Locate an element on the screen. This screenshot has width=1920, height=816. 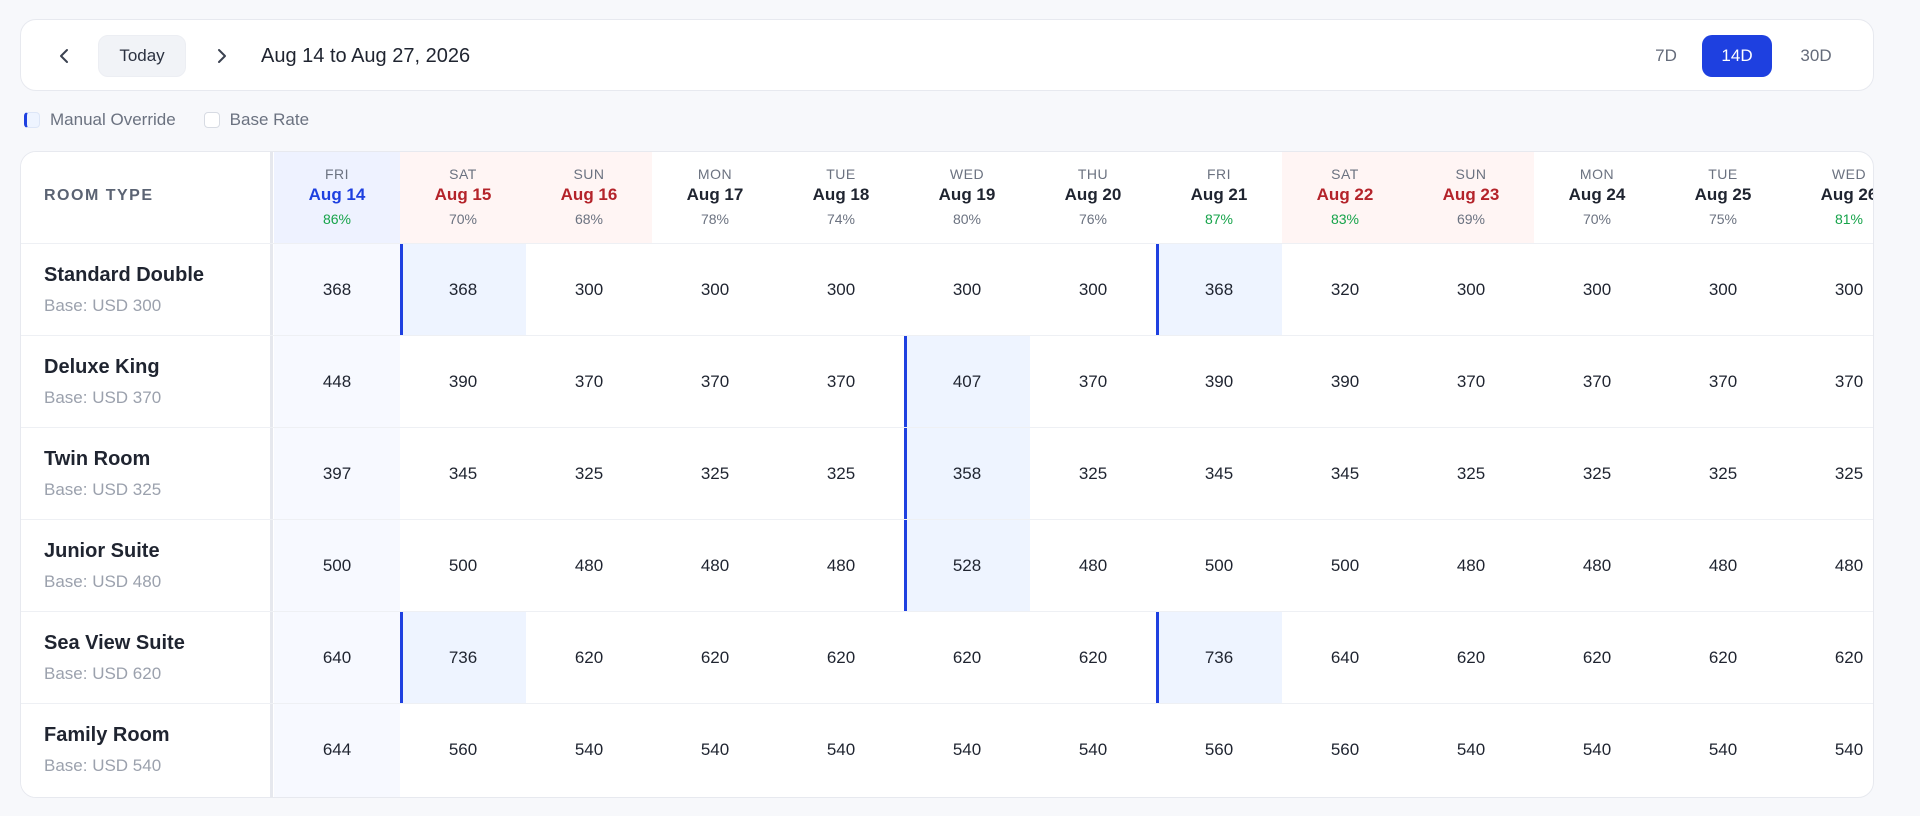
view-30d-button: 30D is located at coordinates (1816, 56).